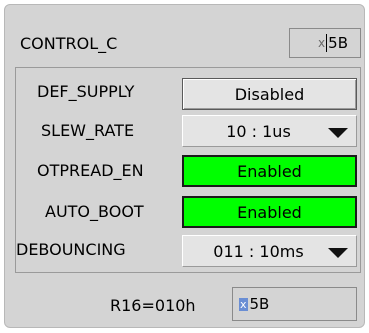 This screenshot has width=369, height=333. Describe the element at coordinates (90, 170) in the screenshot. I see `otpread-en-label: OTPREAD_EN` at that location.